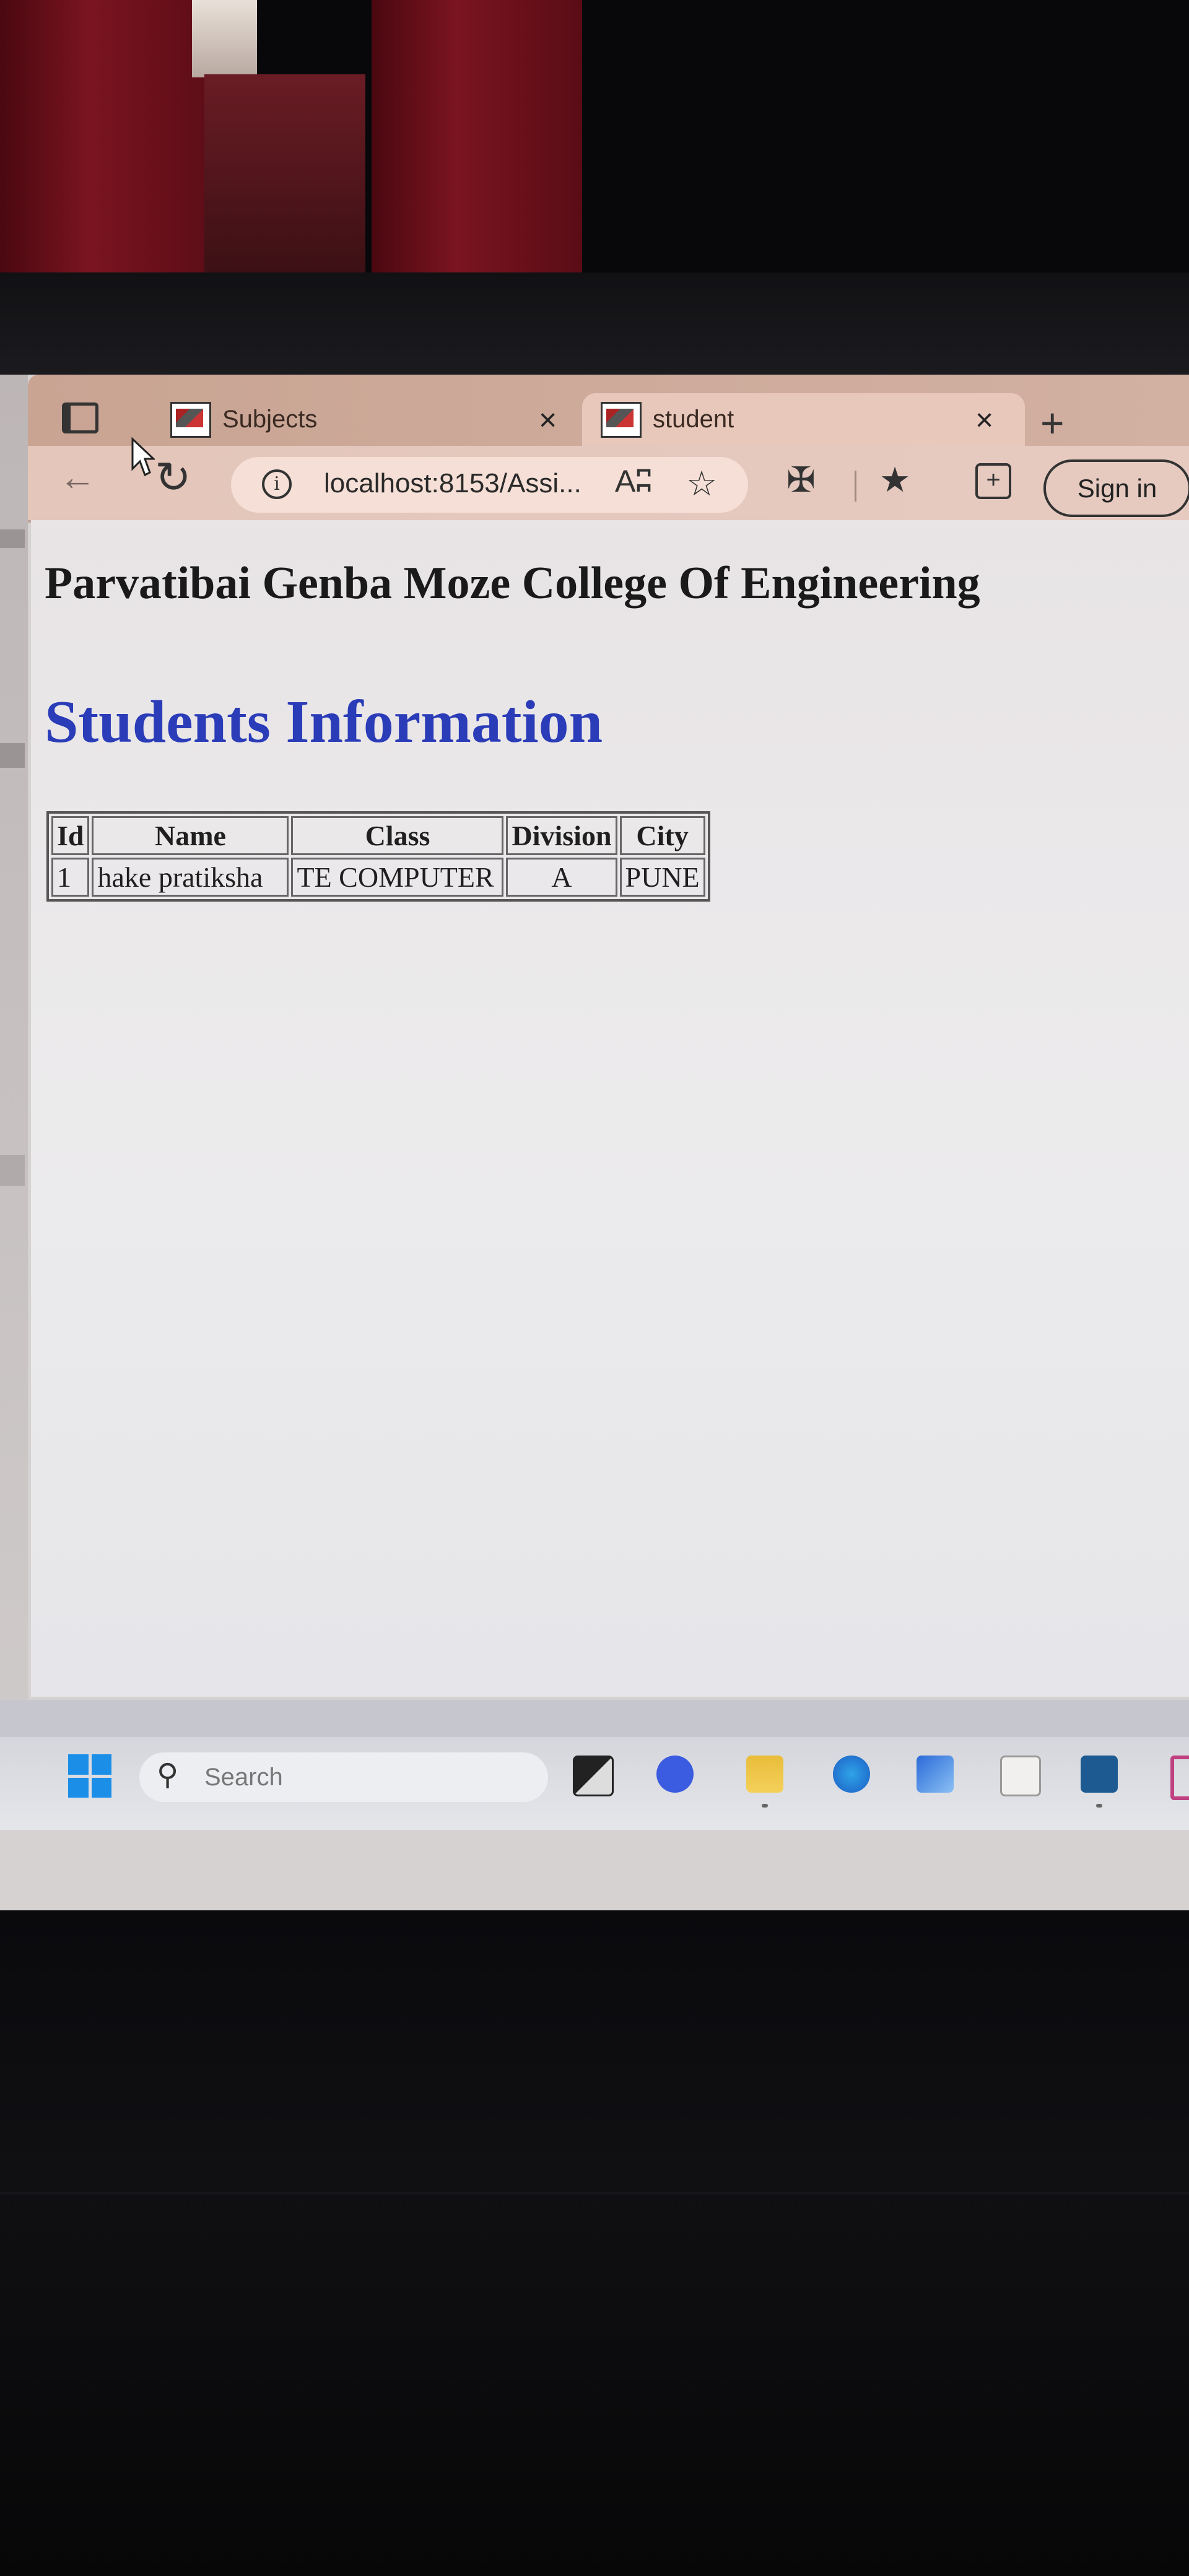 The height and width of the screenshot is (2576, 1189). I want to click on table-cell: 1, so click(70, 877).